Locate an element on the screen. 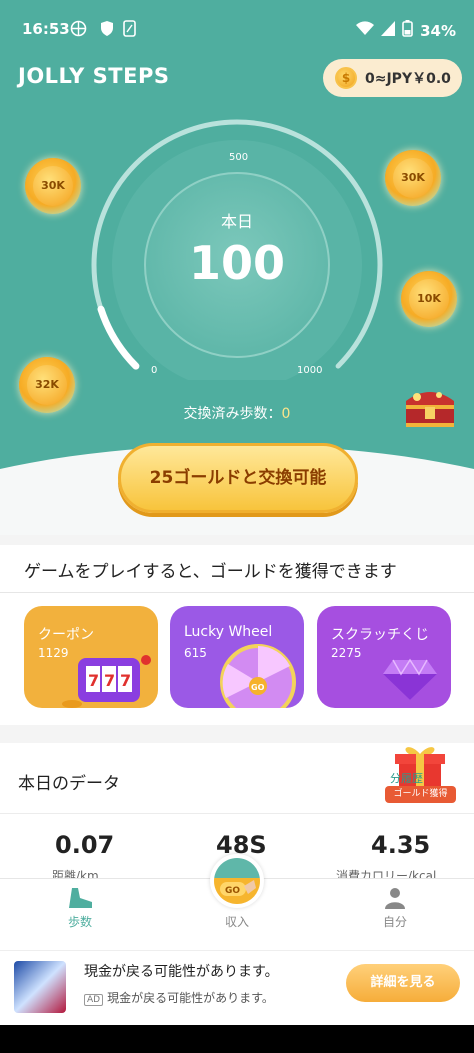 The image size is (474, 1053). globe-icon is located at coordinates (78, 28).